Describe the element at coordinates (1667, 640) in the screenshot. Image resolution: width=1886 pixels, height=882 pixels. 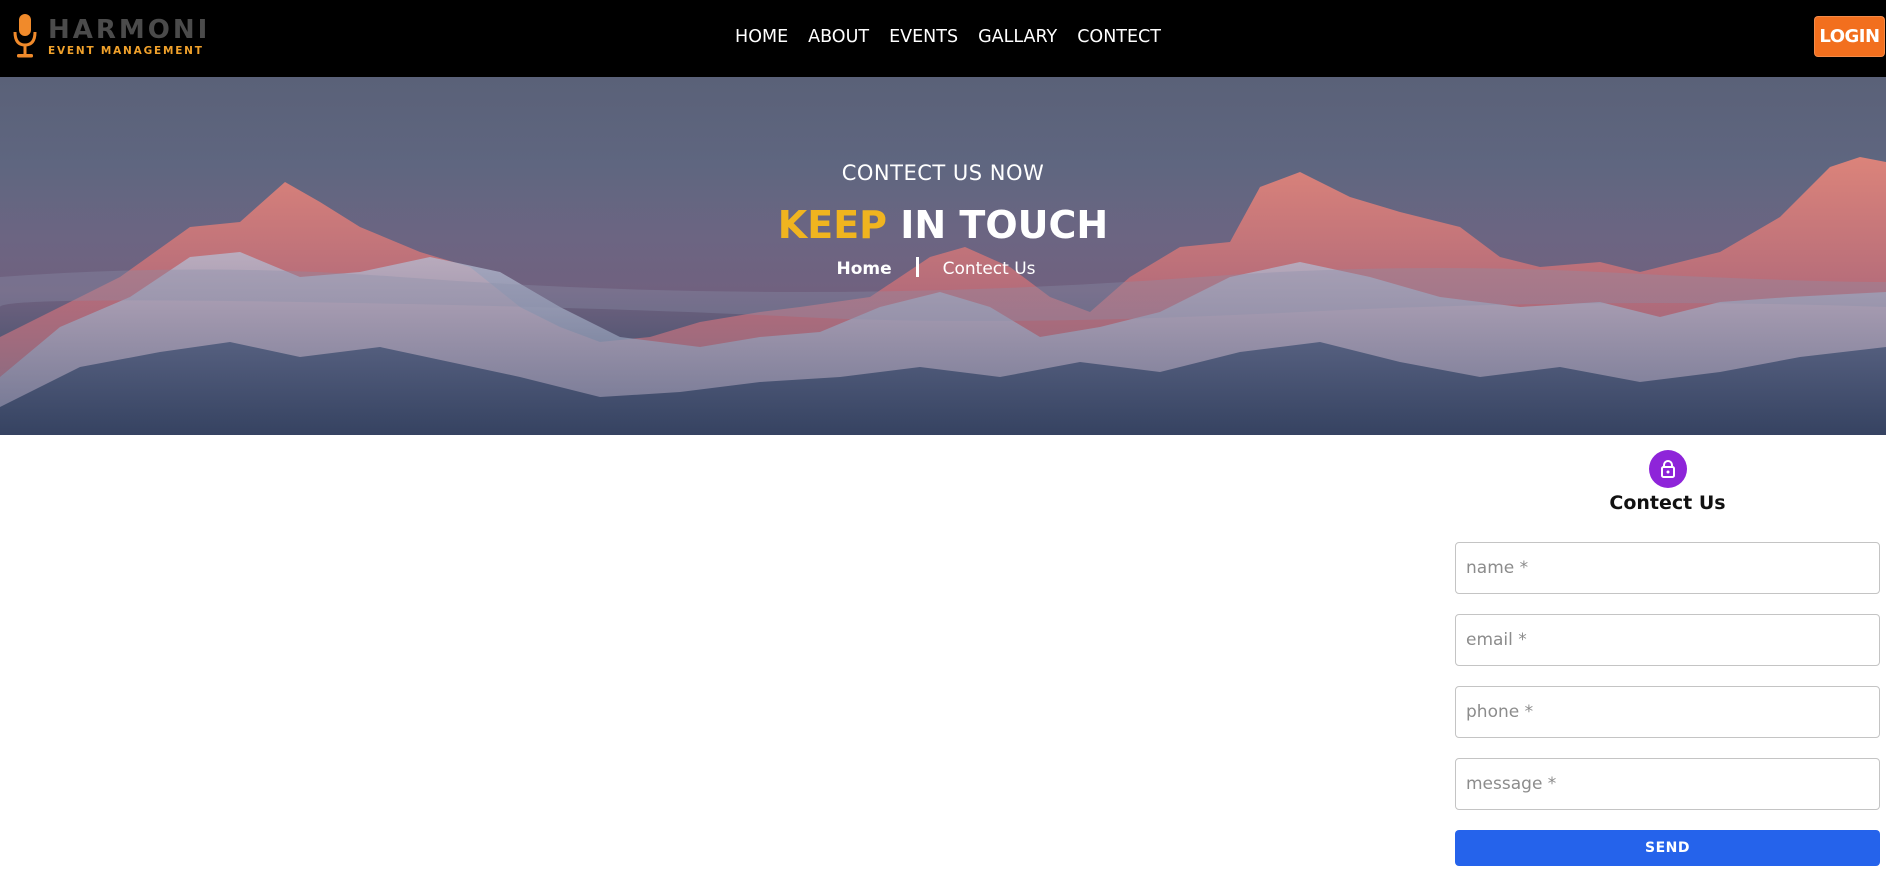
I see `email-field` at that location.